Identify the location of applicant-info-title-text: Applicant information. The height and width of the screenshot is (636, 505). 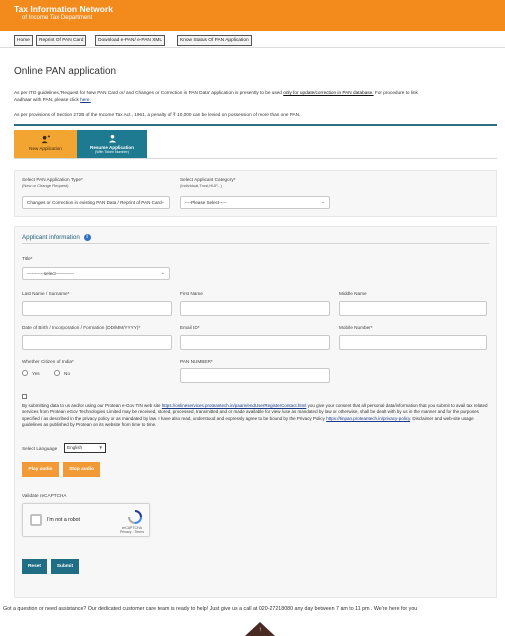
(51, 238).